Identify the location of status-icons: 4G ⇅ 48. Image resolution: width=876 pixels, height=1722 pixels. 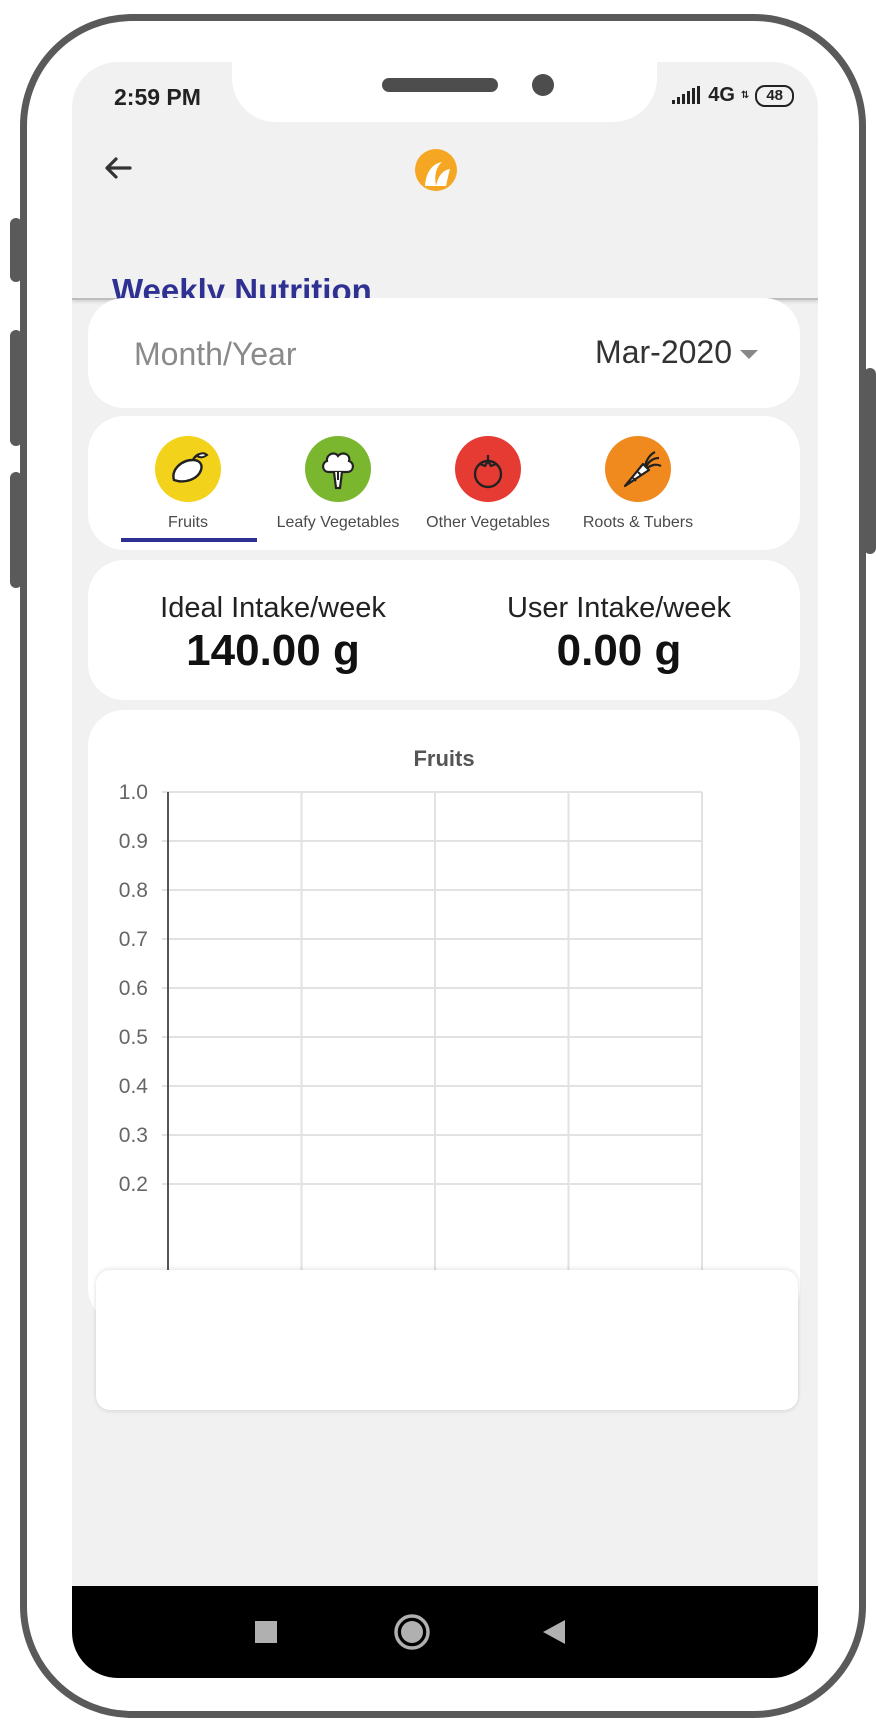
(733, 95).